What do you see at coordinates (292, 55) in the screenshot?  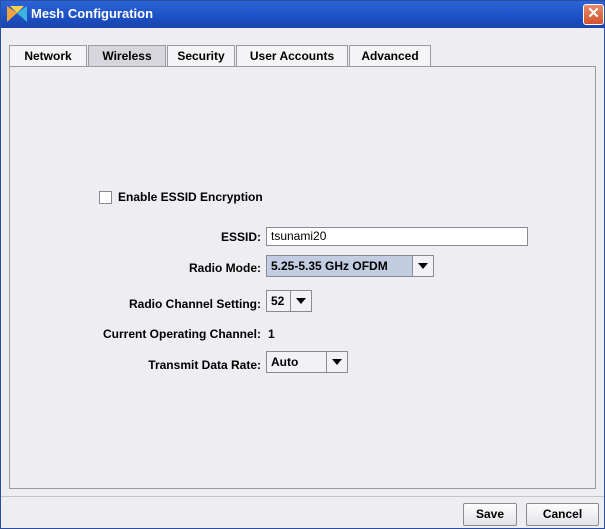 I see `tab-user-accounts: User Accounts` at bounding box center [292, 55].